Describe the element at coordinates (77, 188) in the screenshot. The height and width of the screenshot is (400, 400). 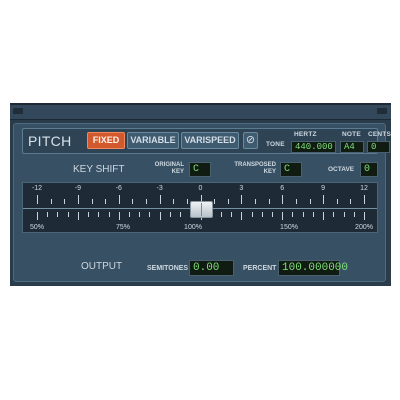
I see `semitone-tick-label: -9` at that location.